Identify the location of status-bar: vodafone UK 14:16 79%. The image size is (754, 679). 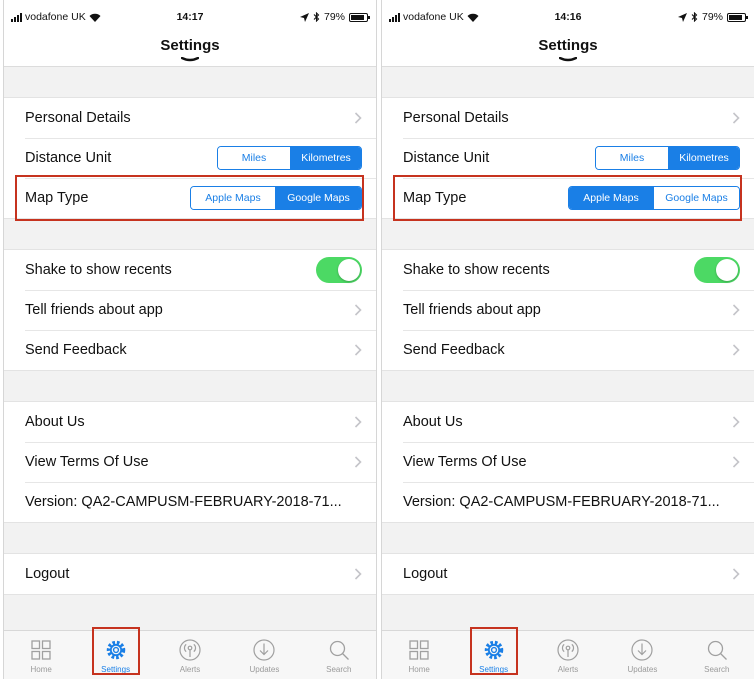
(568, 15).